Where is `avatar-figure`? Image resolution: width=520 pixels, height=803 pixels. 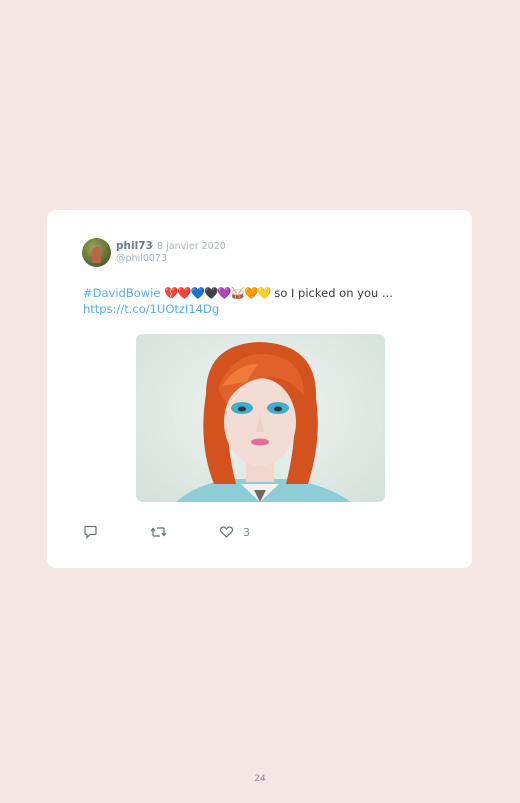
avatar-figure is located at coordinates (96, 255).